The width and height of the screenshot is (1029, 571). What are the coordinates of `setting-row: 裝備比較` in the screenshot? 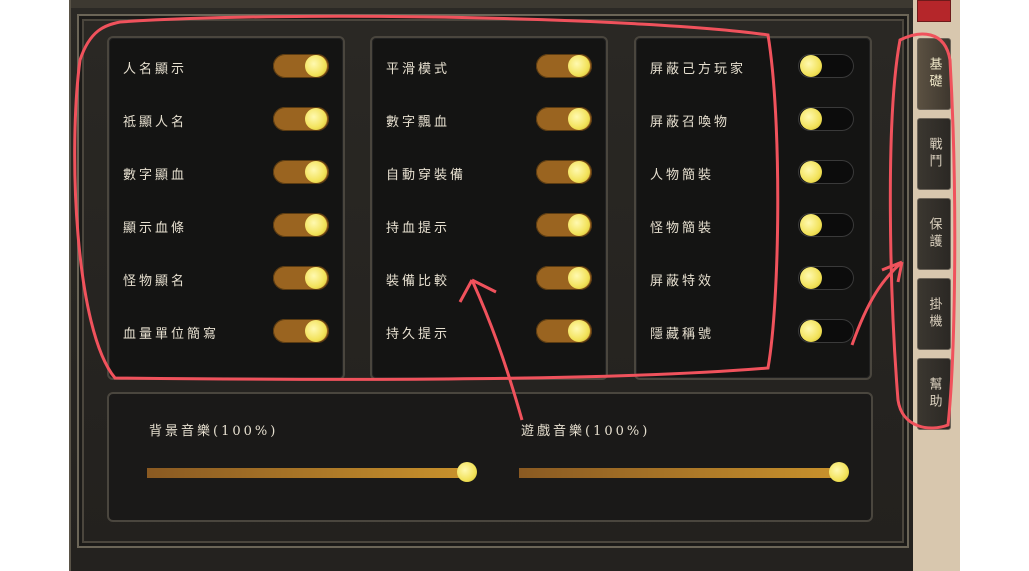 It's located at (489, 281).